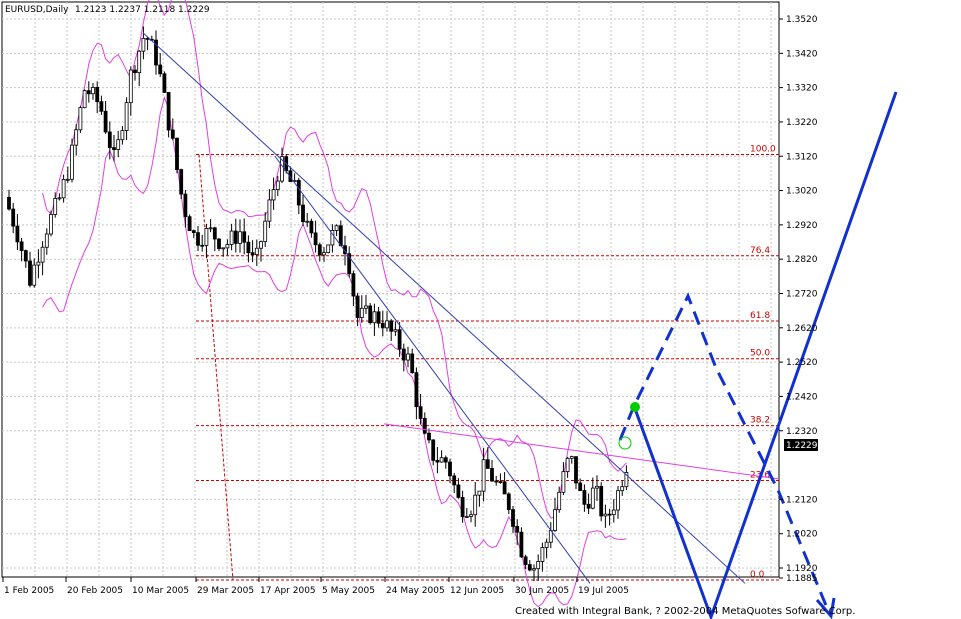  What do you see at coordinates (763, 150) in the screenshot?
I see `fibonacci-level-label: 100.0` at bounding box center [763, 150].